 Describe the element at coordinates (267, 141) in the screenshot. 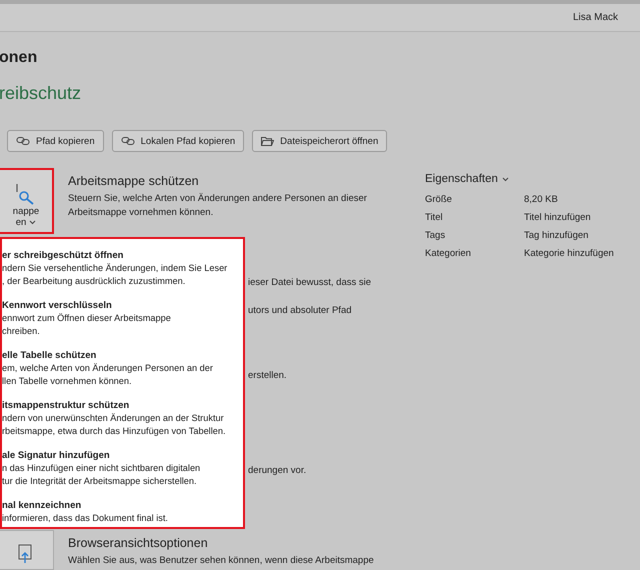

I see `folder-icon` at that location.